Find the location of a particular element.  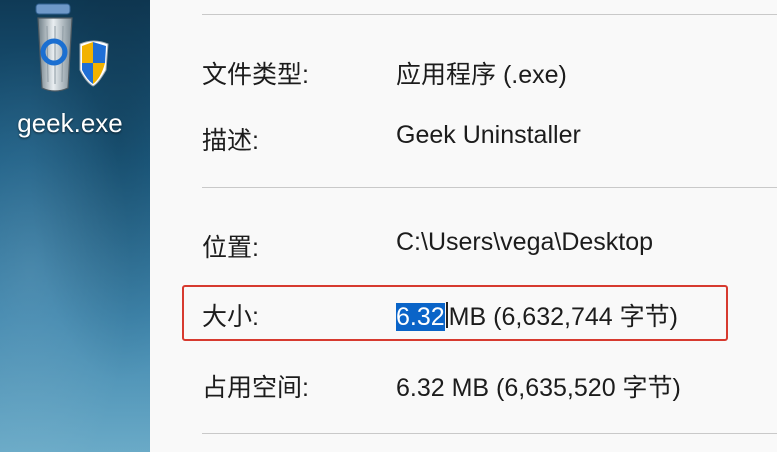

desktop-icon-label: geek.exe is located at coordinates (70, 123).